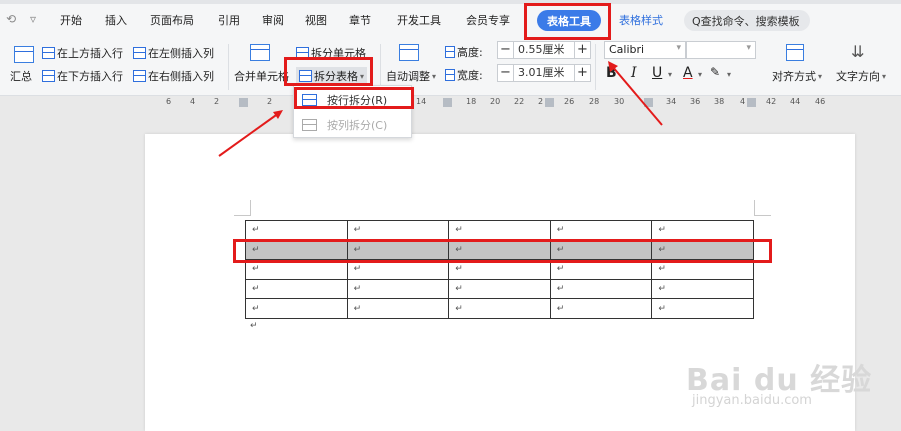  Describe the element at coordinates (249, 134) in the screenshot. I see `annotation-arrow-to-split-row` at that location.